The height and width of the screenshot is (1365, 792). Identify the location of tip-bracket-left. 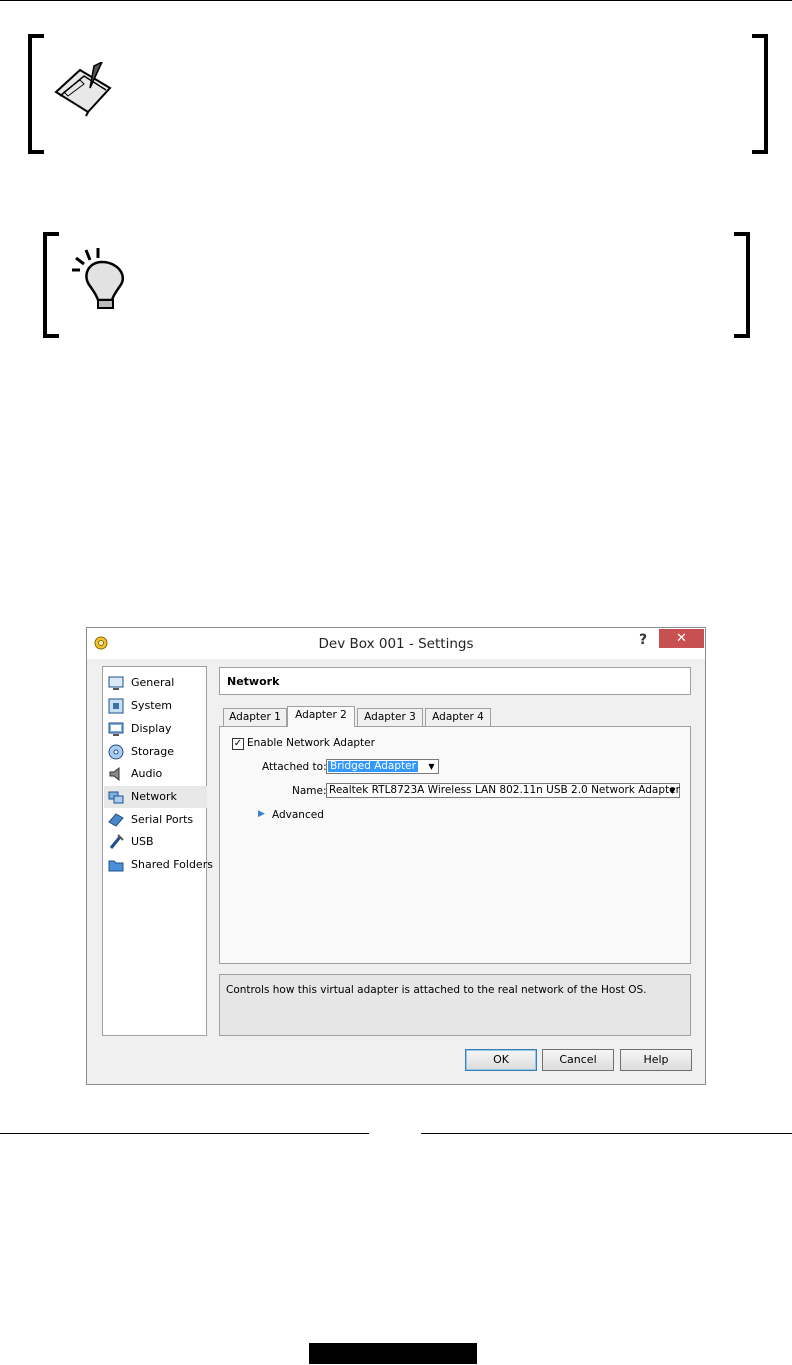
(51, 285).